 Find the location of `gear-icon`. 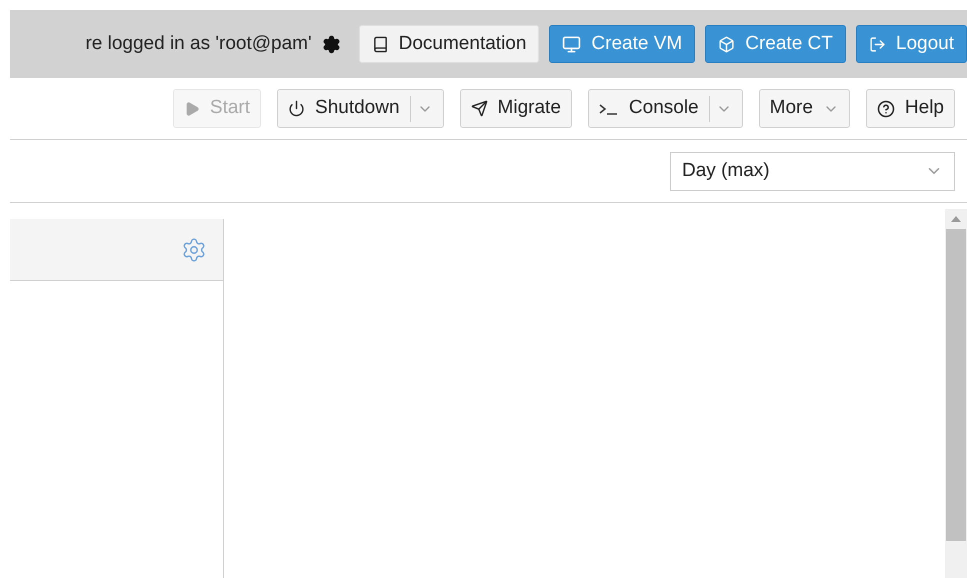

gear-icon is located at coordinates (331, 44).